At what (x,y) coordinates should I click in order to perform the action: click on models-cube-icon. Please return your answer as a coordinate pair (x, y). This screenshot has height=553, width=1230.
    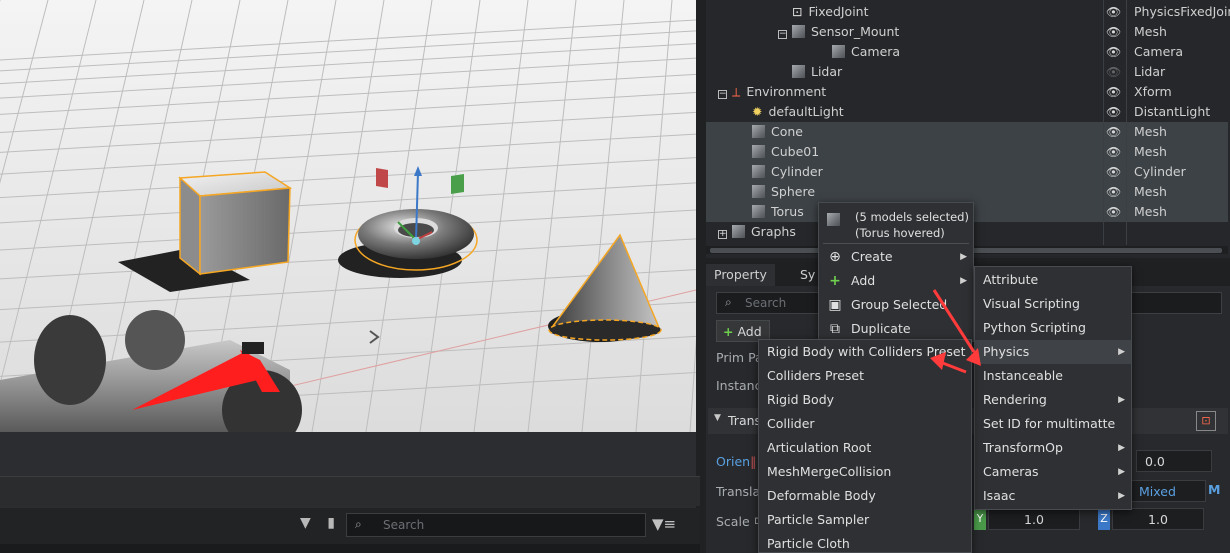
    Looking at the image, I should click on (835, 221).